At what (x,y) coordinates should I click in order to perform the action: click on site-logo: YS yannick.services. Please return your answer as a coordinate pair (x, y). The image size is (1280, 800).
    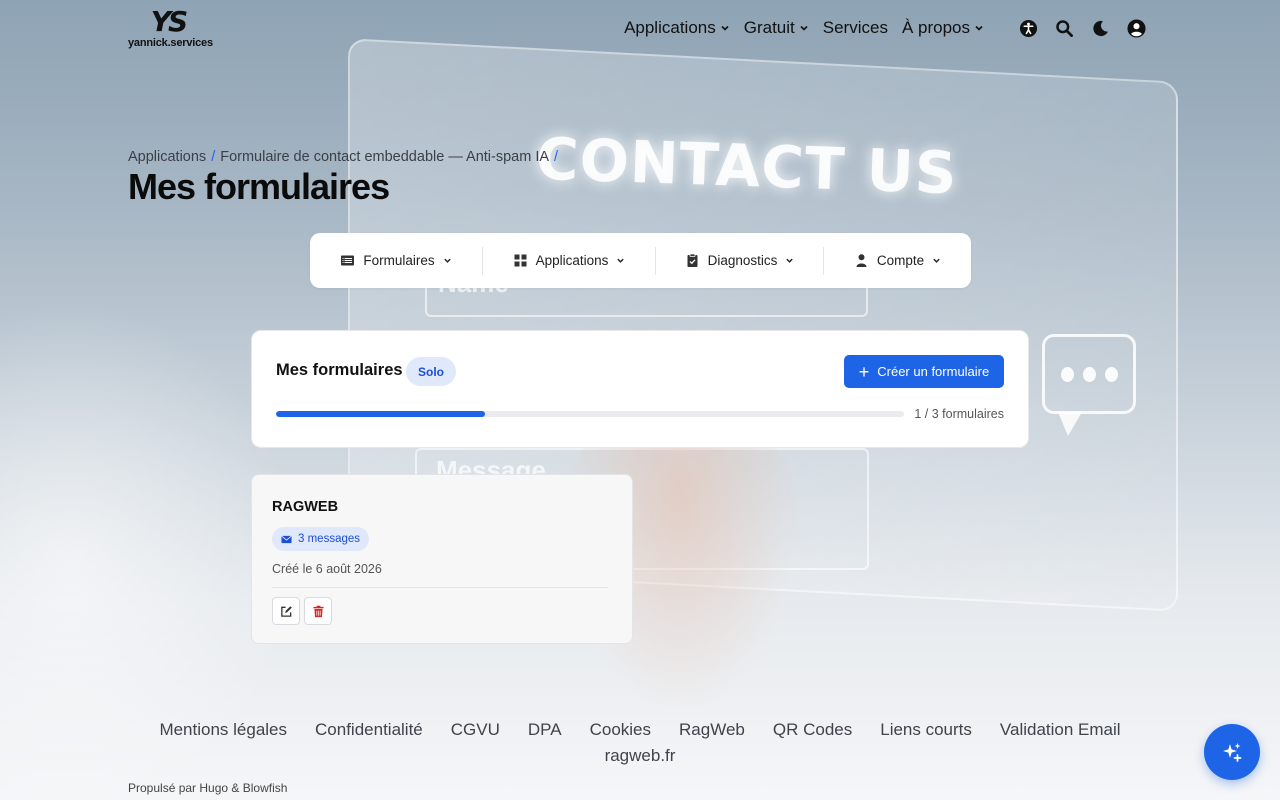
    Looking at the image, I should click on (170, 27).